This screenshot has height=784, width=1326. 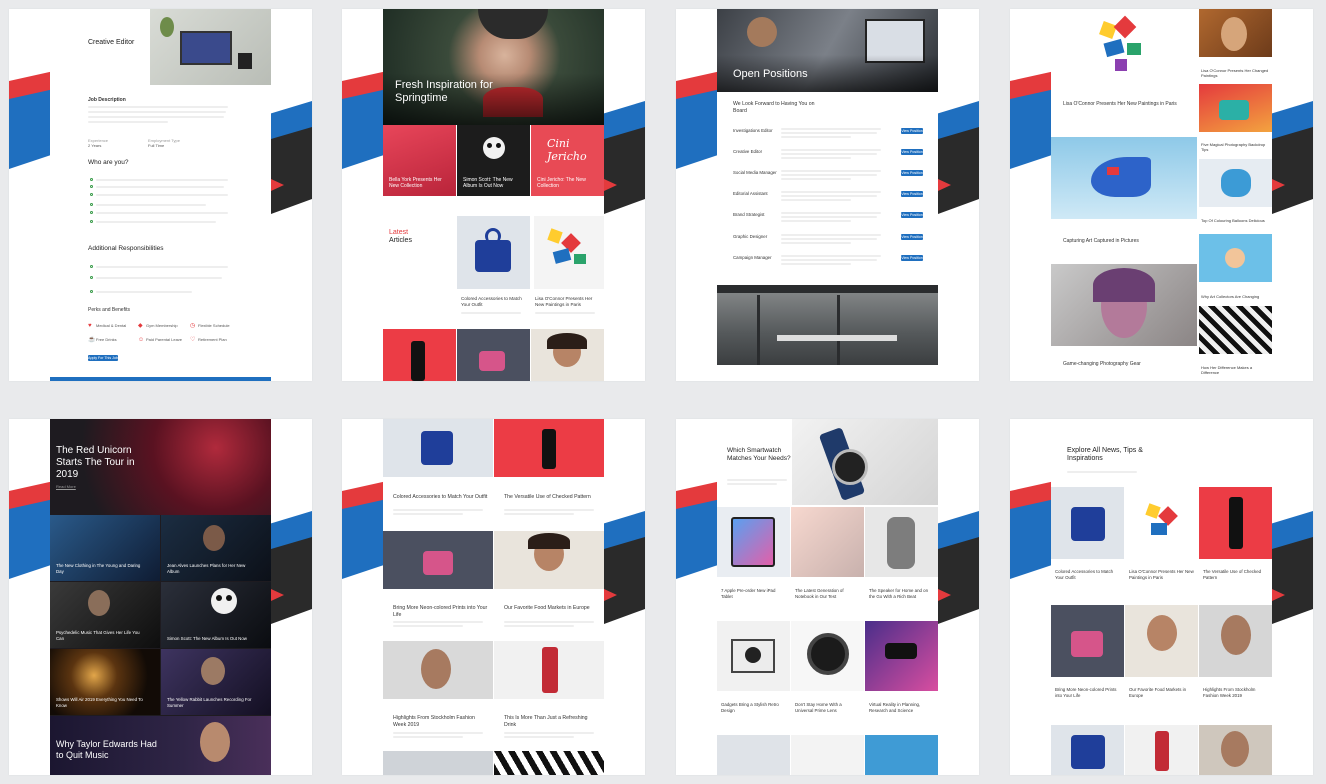 I want to click on perk-item: Medical & Dental, so click(x=111, y=325).